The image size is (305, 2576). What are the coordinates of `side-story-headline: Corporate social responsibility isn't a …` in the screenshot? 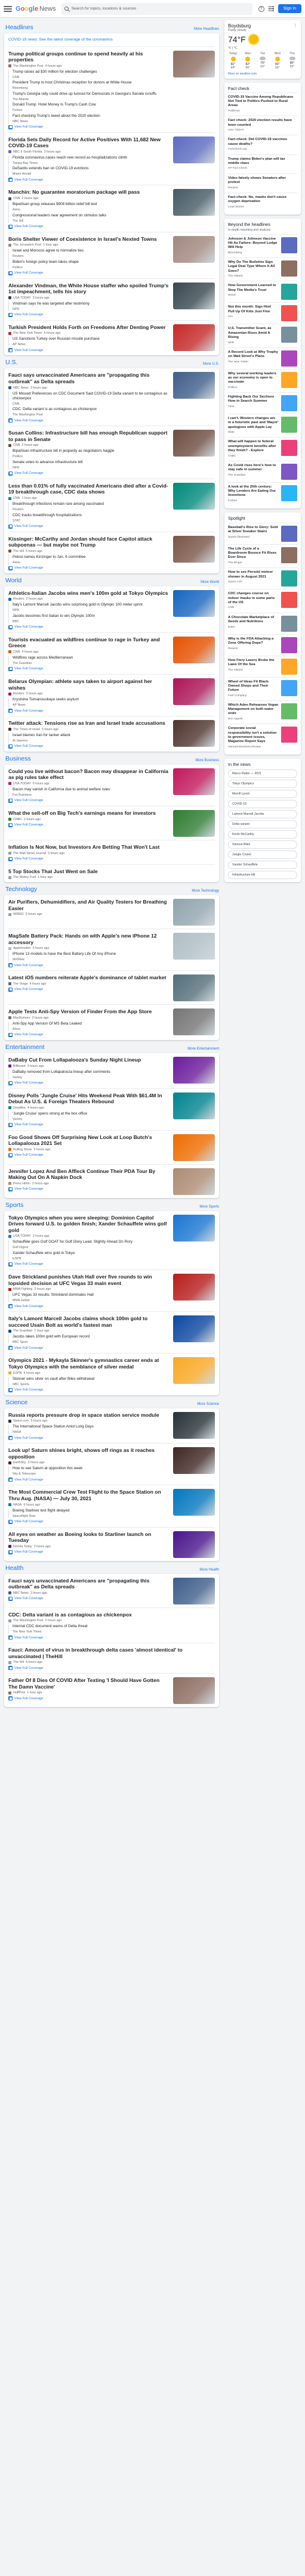 It's located at (254, 735).